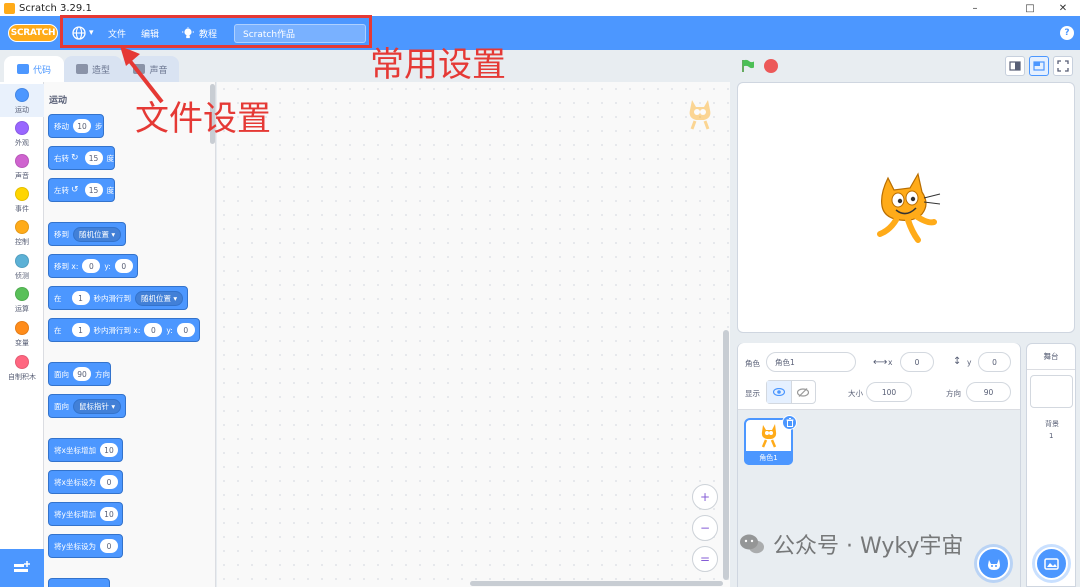 The height and width of the screenshot is (587, 1080). Describe the element at coordinates (22, 143) in the screenshot. I see `category-label: 外观` at that location.